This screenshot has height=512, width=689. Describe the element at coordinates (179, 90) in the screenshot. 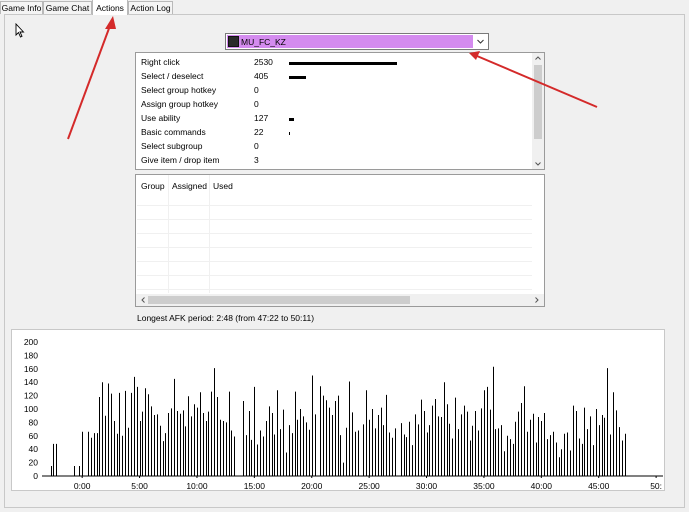

I see `stat-label: Select group hotkey` at that location.